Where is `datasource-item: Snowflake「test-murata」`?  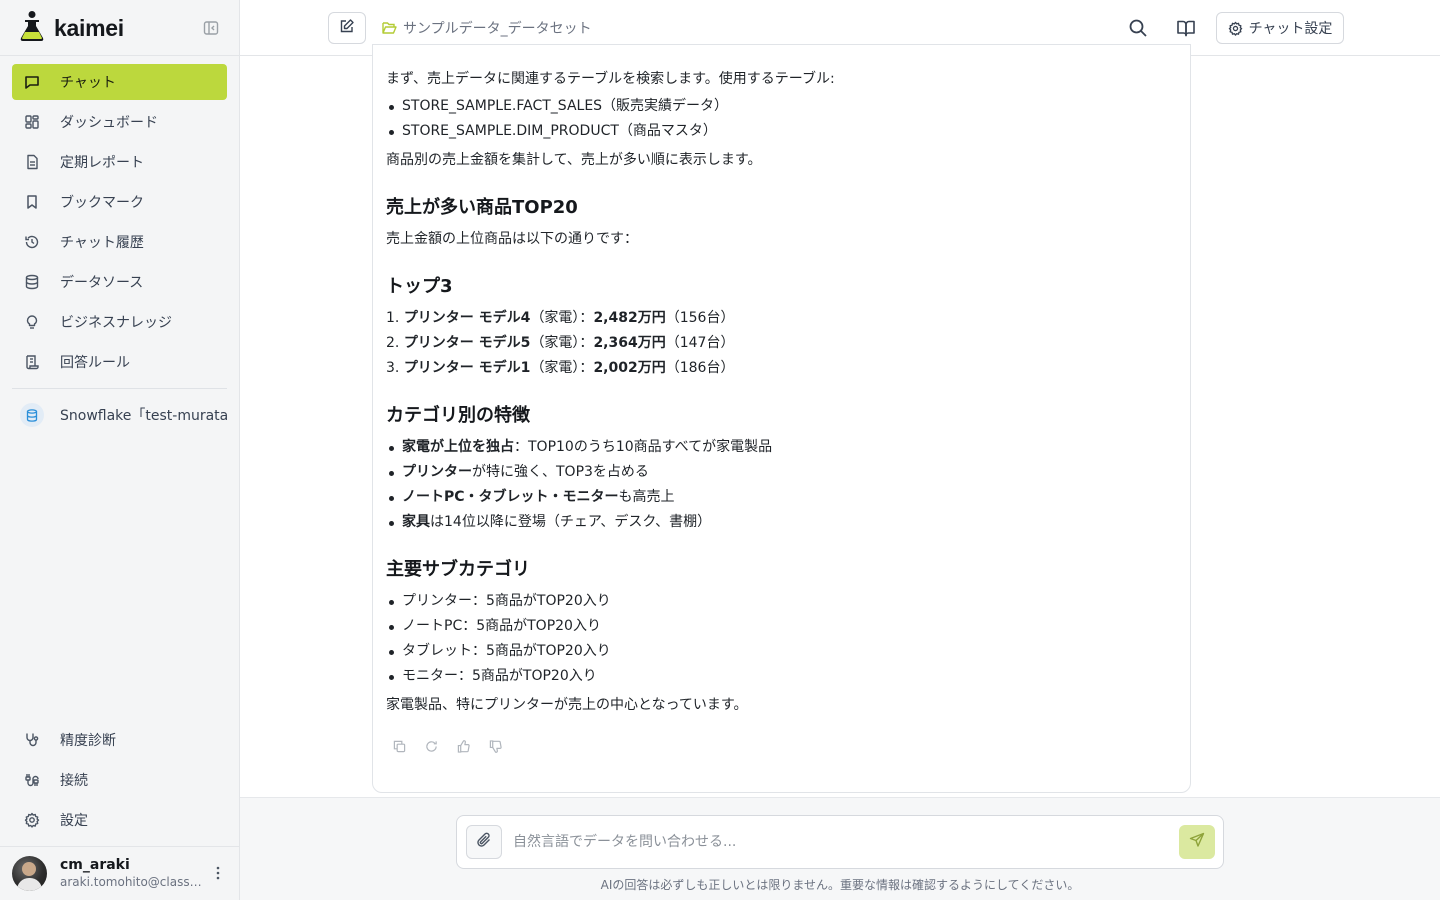
datasource-item: Snowflake「test-murata」 is located at coordinates (119, 415).